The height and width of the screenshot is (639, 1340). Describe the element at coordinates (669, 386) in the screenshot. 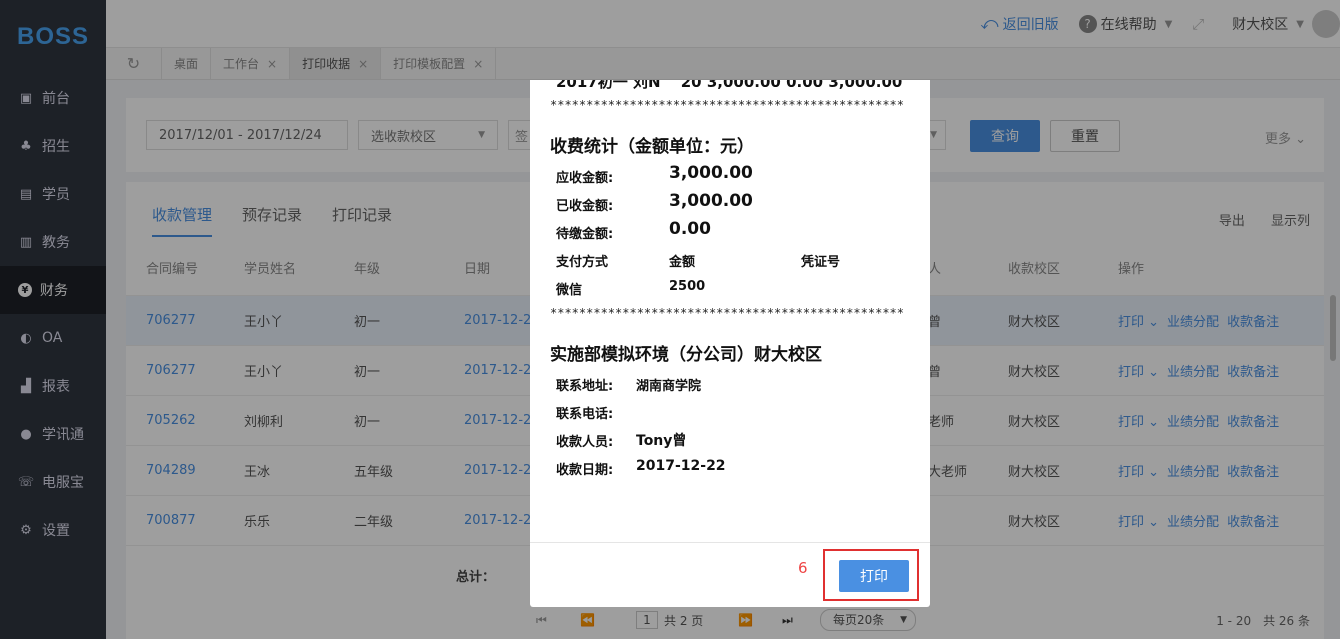

I see `address-value: 湖南商学院` at that location.